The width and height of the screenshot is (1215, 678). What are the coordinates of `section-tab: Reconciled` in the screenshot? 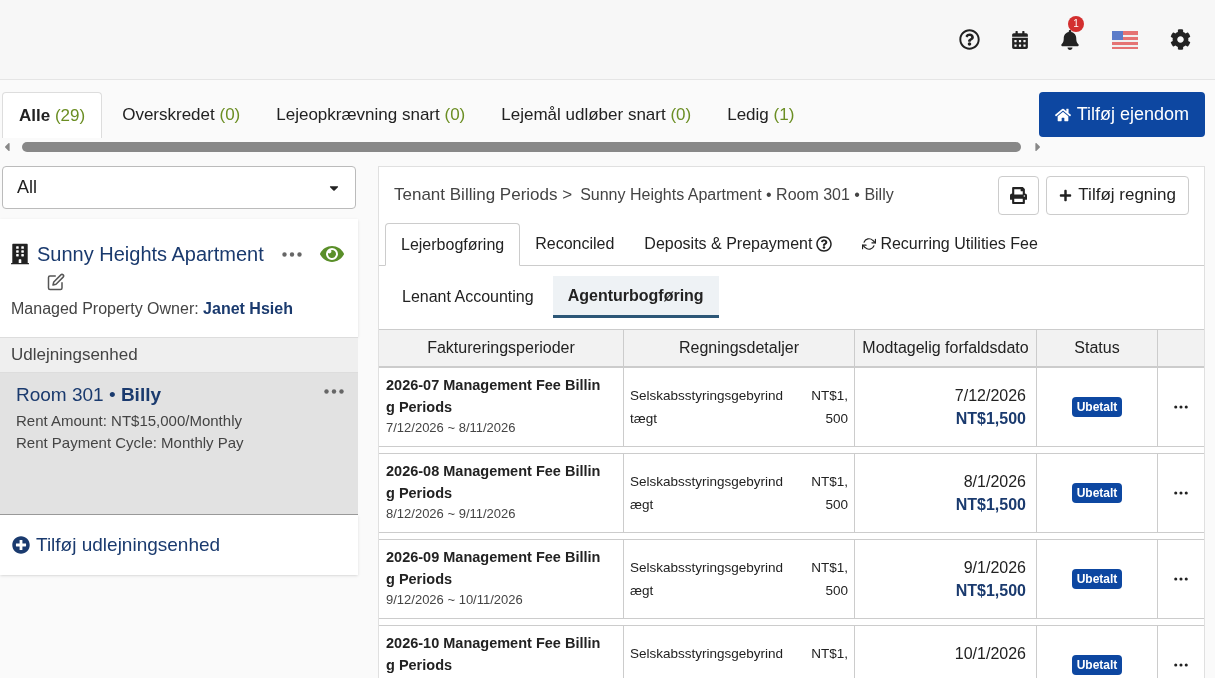 It's located at (575, 243).